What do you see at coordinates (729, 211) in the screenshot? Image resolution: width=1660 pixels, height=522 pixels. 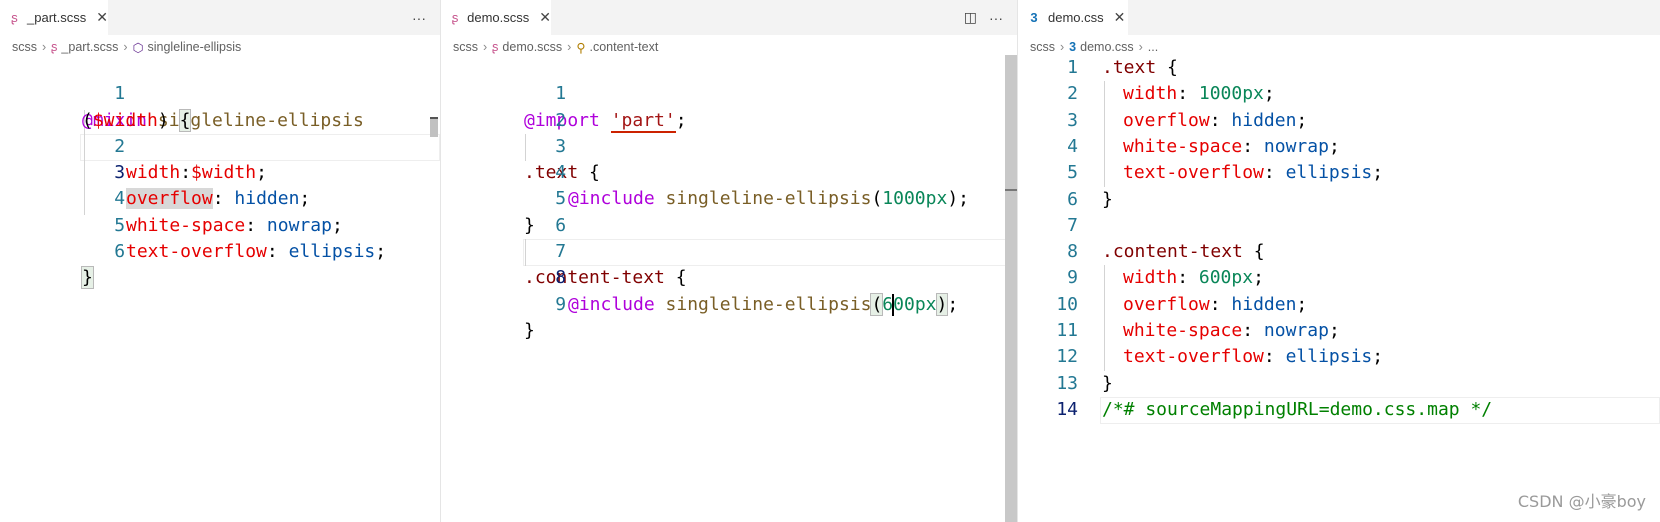 I see `code-line: 6` at bounding box center [729, 211].